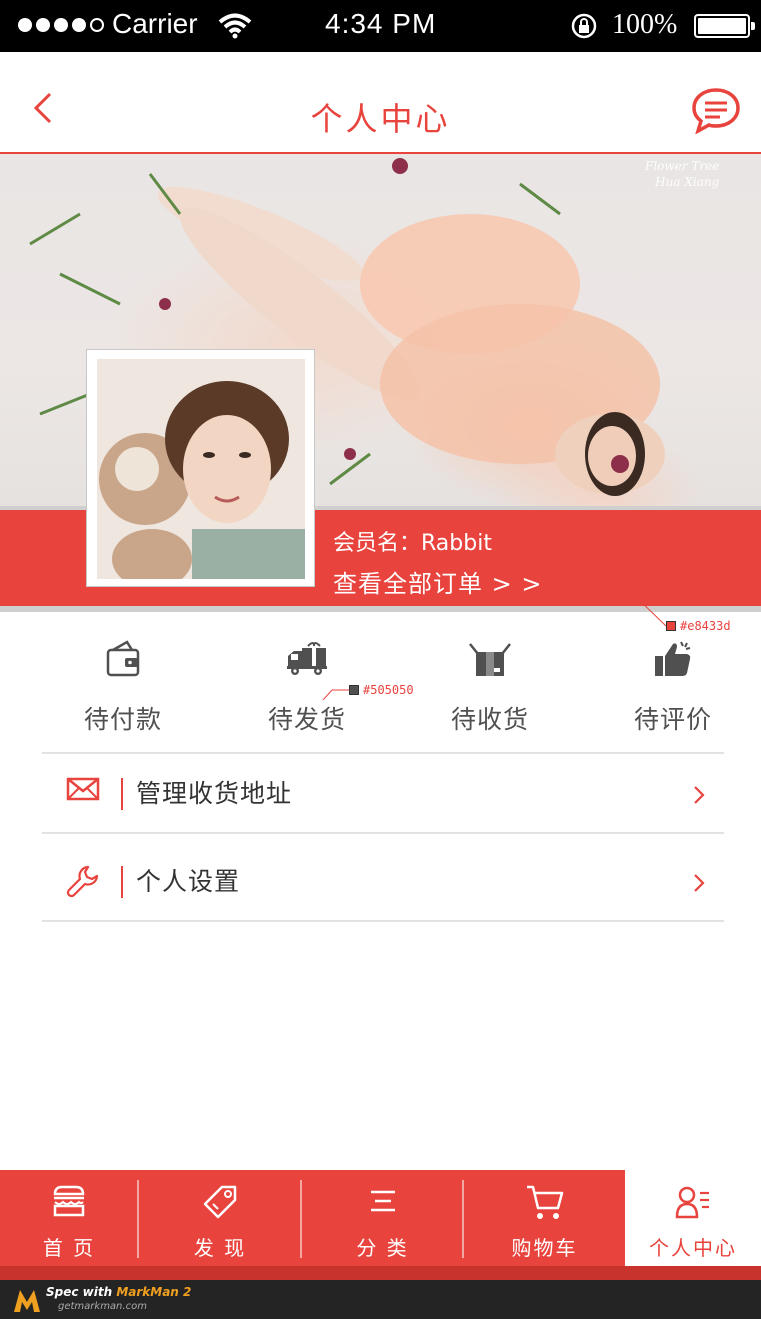 This screenshot has width=761, height=1319. I want to click on bottom-tab-bar: 首 页 发 现 分 类 购物车 个人中心, so click(380, 1225).